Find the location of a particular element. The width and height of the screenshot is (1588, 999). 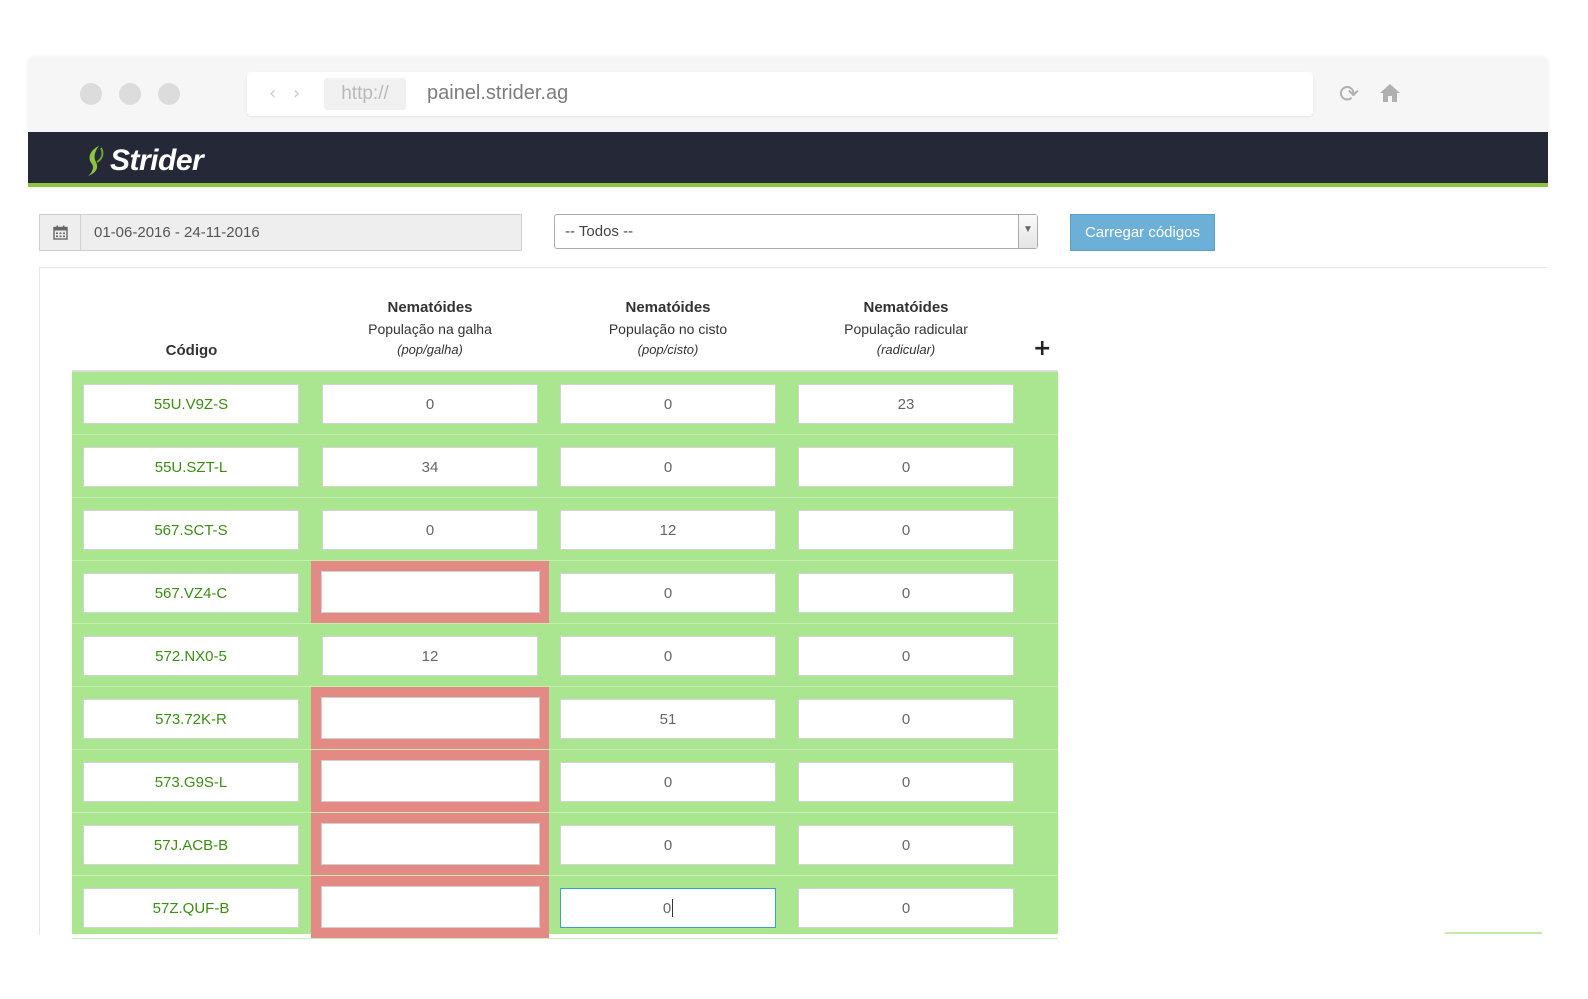

code-field: 57Z.QUF-B is located at coordinates (191, 908).